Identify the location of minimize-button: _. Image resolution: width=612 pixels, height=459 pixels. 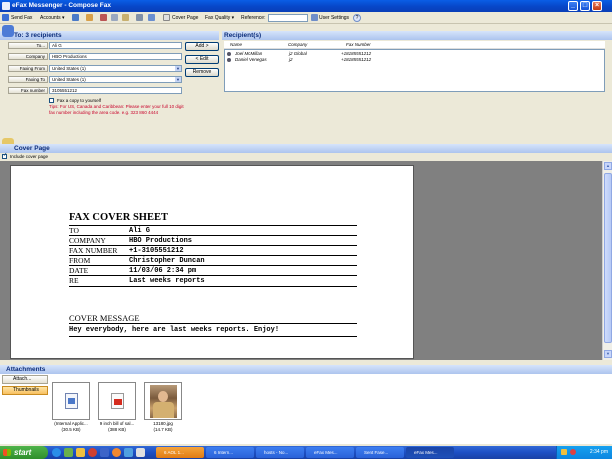
(573, 6).